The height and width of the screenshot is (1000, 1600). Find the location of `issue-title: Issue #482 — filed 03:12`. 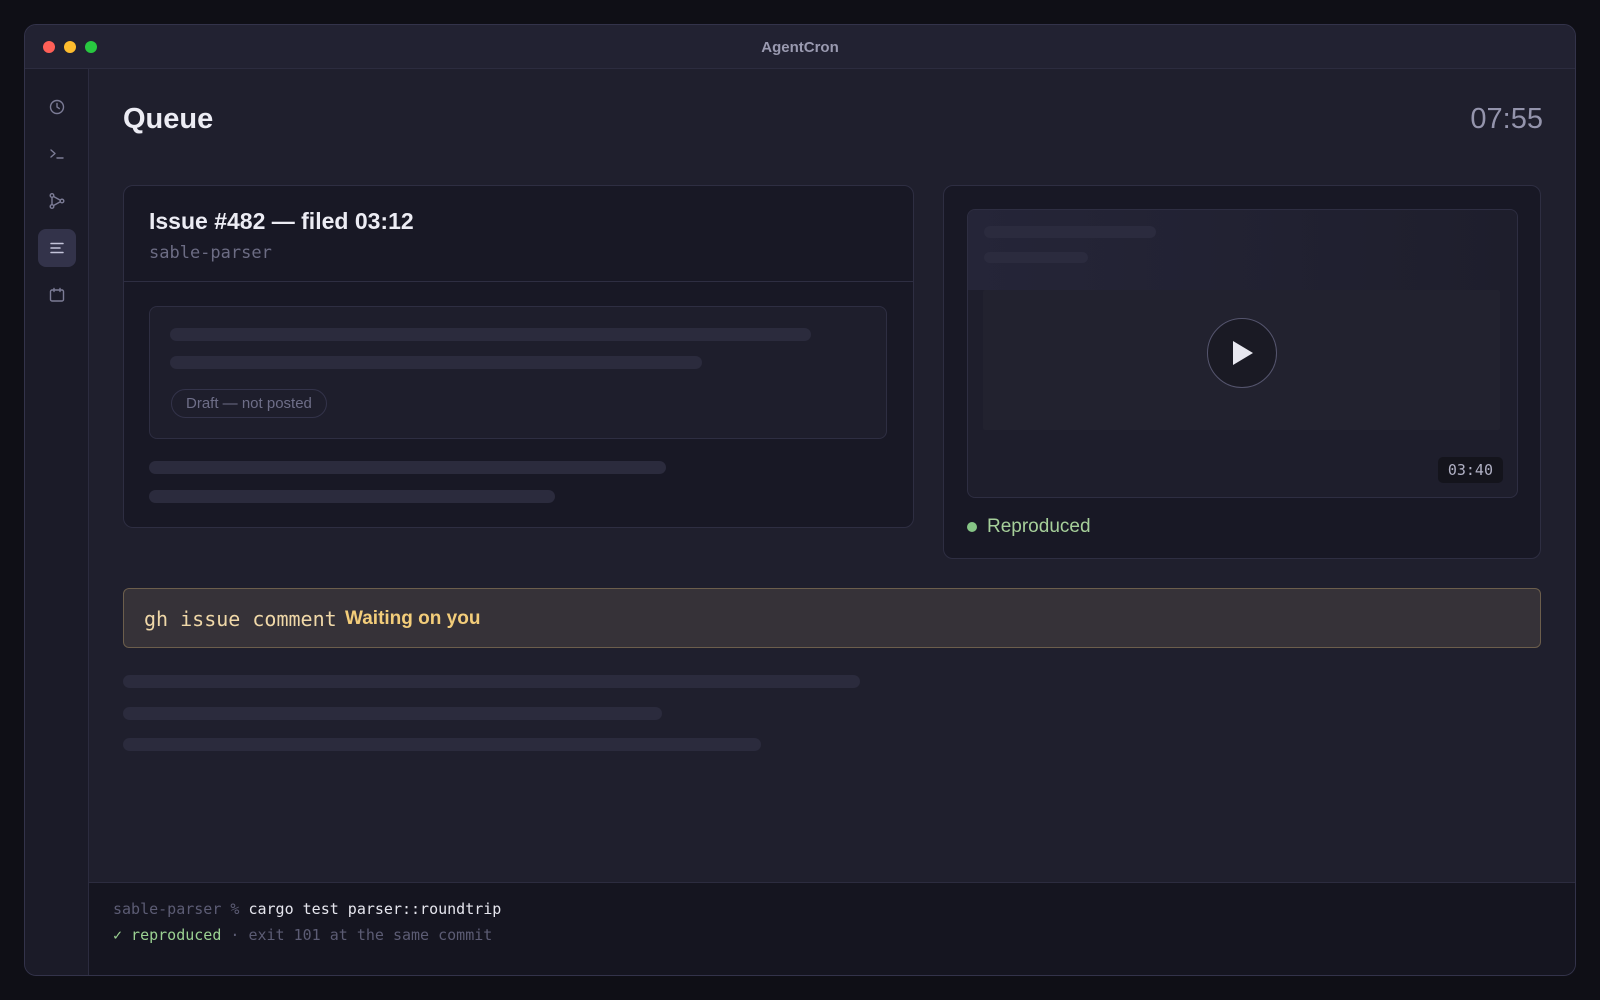

issue-title: Issue #482 — filed 03:12 is located at coordinates (281, 221).